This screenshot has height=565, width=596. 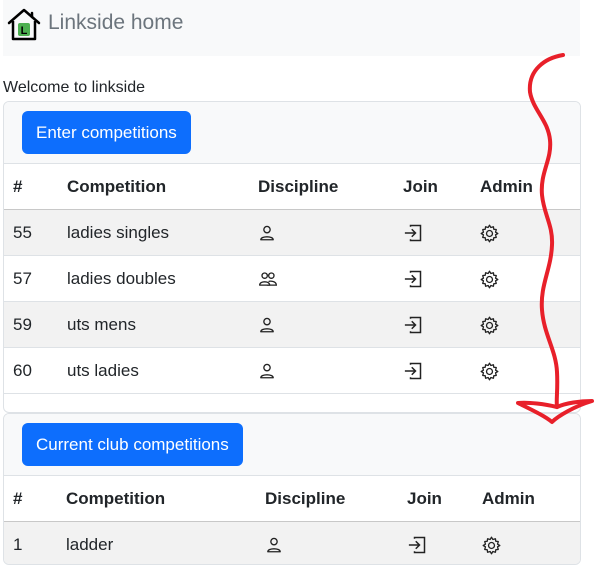 I want to click on svg-text: L, so click(x=24, y=31).